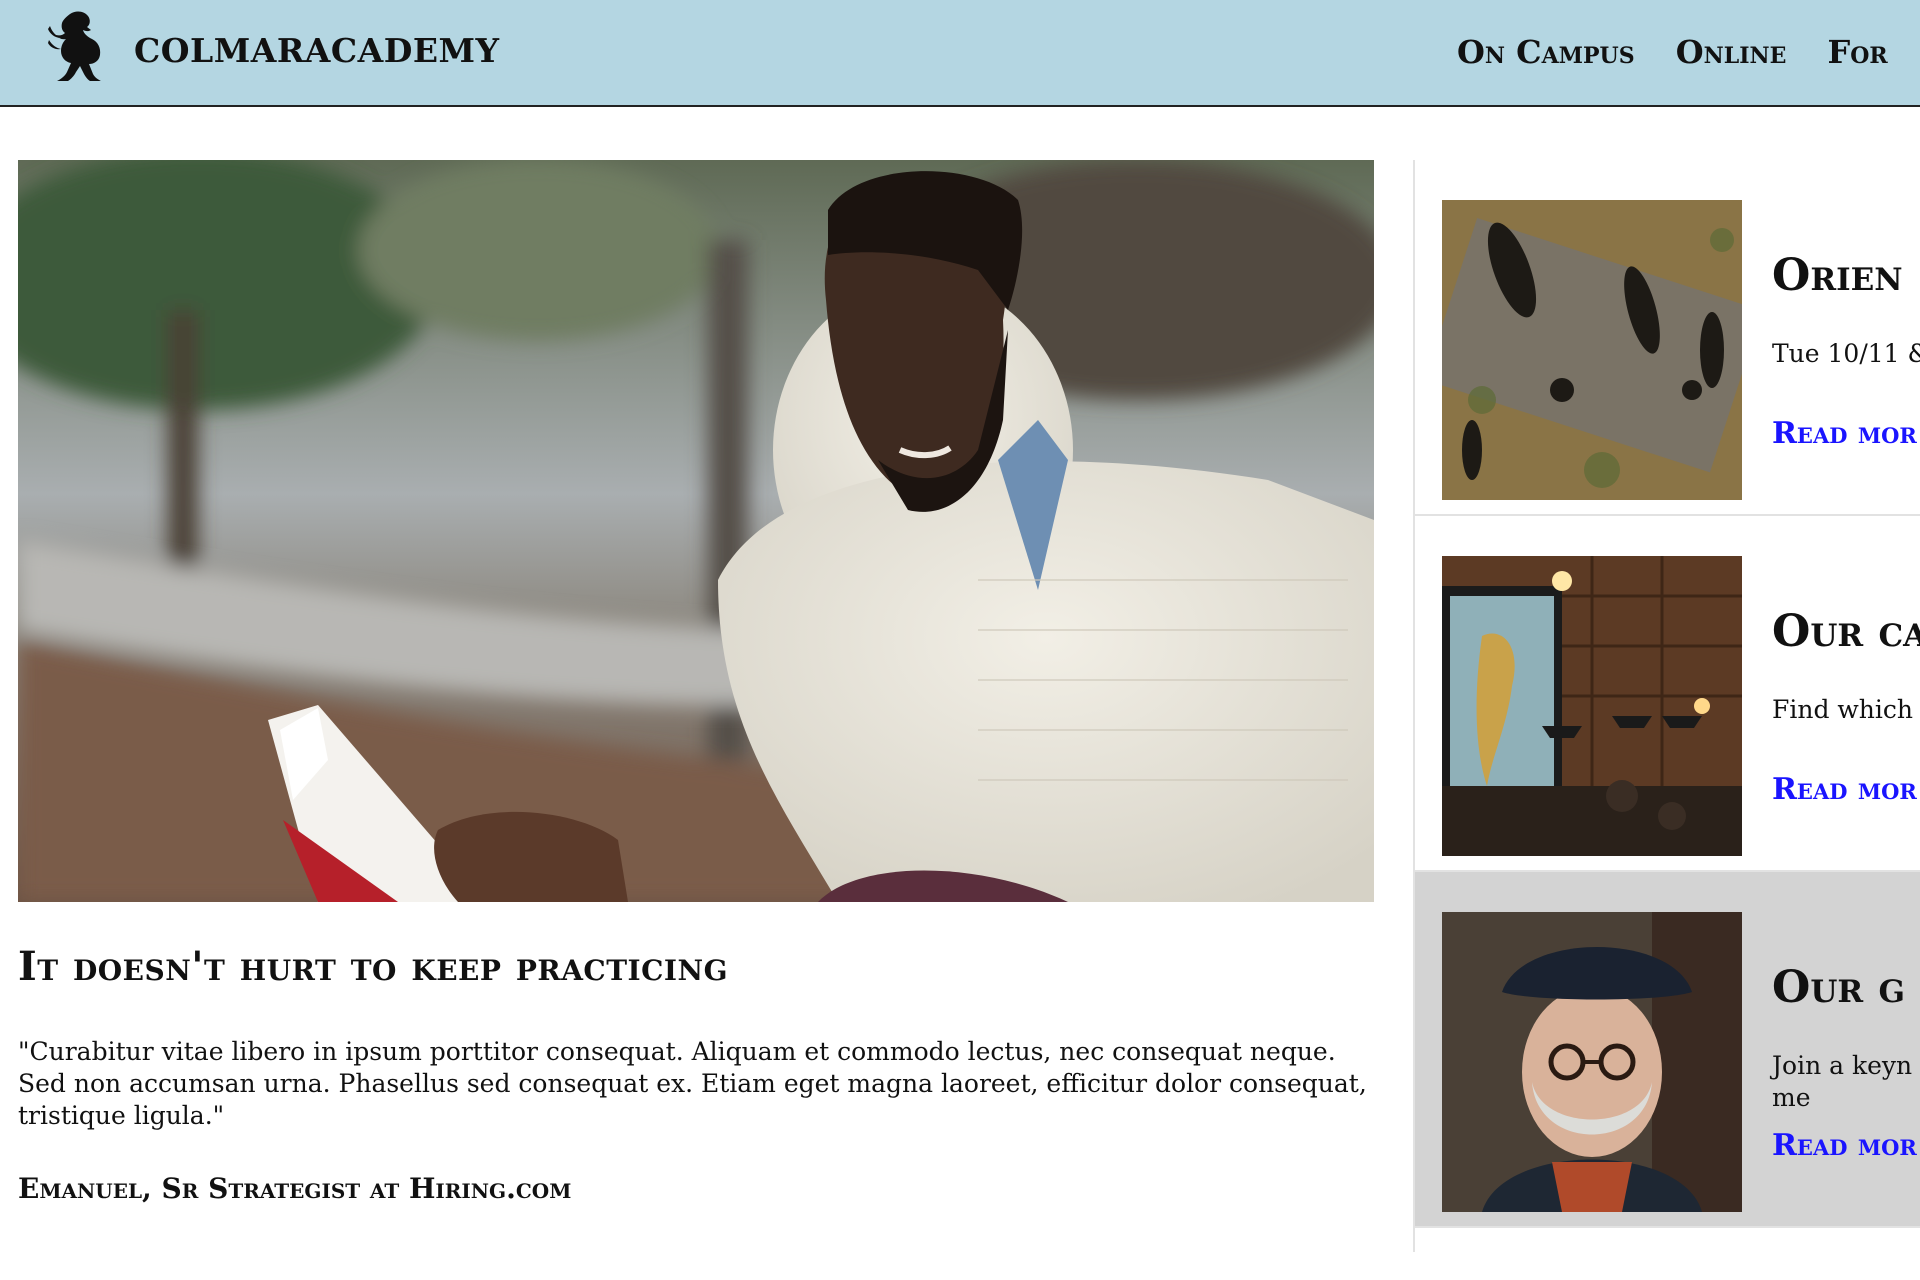 This screenshot has height=1280, width=1920. I want to click on featured-author: Emanuel, Sr Strategist at Hiring.com, so click(295, 1188).